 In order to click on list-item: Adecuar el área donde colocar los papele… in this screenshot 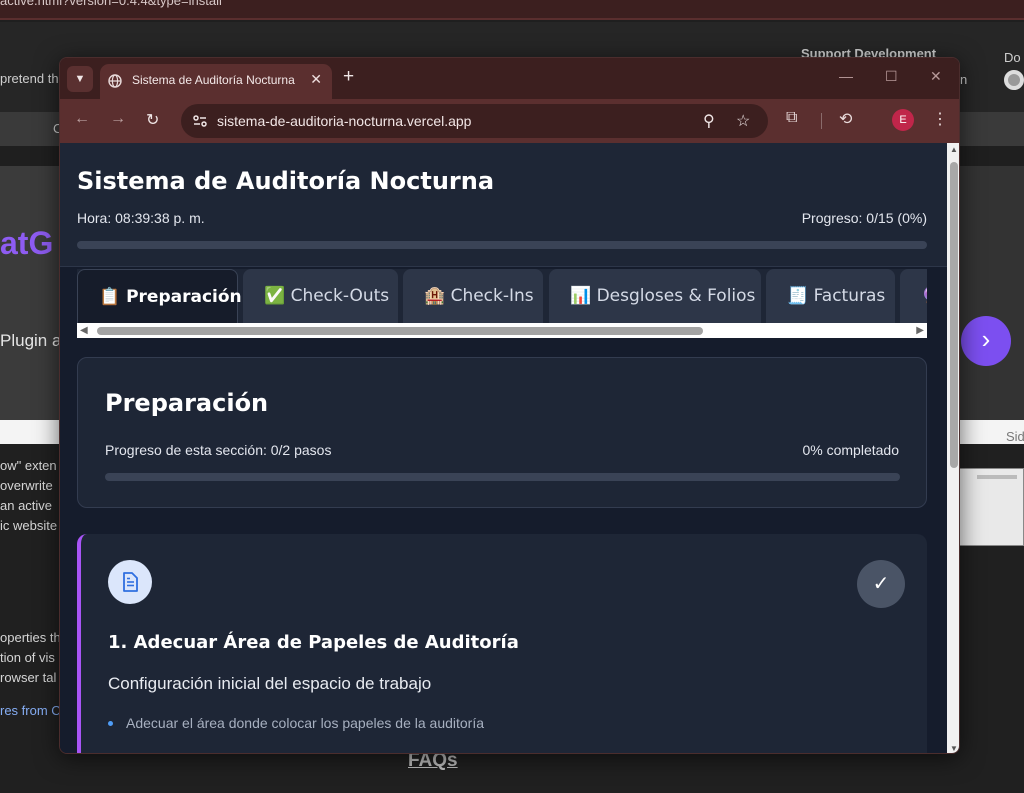, I will do `click(296, 723)`.